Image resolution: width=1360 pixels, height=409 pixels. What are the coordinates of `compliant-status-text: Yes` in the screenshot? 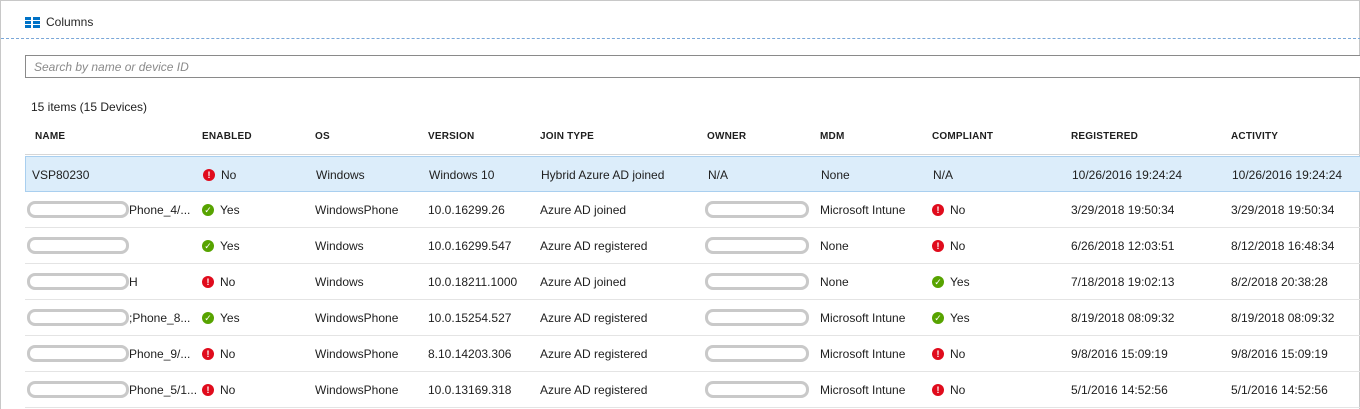 It's located at (960, 318).